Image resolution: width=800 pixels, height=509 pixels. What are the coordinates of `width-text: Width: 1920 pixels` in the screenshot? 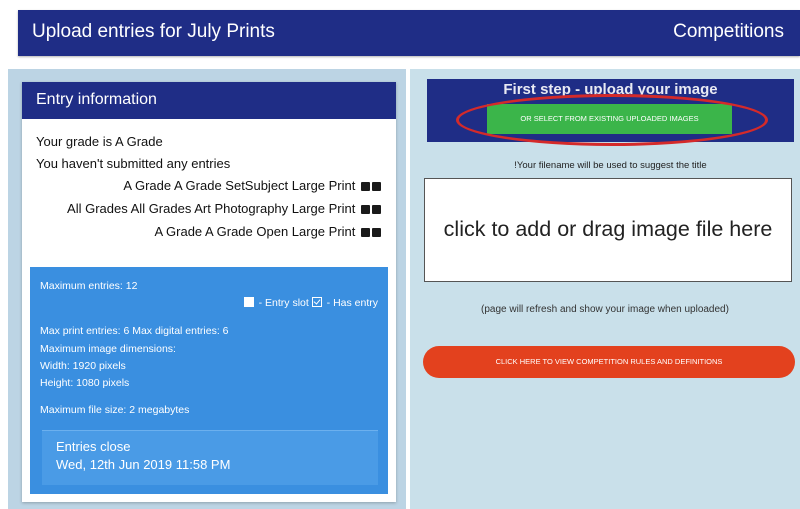 It's located at (83, 366).